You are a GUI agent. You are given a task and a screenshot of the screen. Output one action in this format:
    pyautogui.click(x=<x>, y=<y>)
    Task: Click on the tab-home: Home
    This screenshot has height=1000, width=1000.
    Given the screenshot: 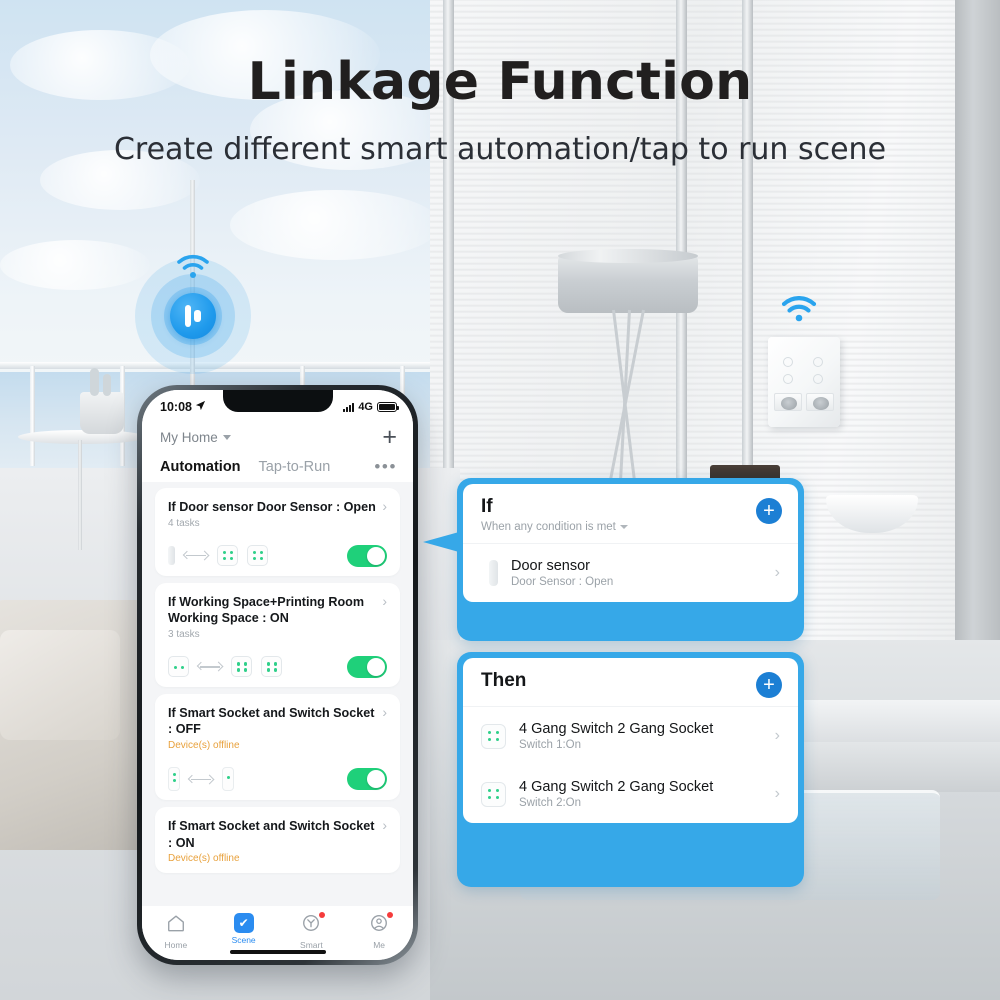 What is the action you would take?
    pyautogui.click(x=176, y=931)
    